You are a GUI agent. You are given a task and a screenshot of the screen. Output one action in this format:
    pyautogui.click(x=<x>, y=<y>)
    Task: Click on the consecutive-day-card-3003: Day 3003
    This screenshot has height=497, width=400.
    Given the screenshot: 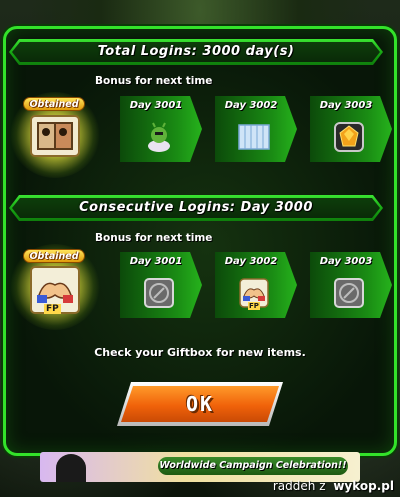 What is the action you would take?
    pyautogui.click(x=351, y=285)
    